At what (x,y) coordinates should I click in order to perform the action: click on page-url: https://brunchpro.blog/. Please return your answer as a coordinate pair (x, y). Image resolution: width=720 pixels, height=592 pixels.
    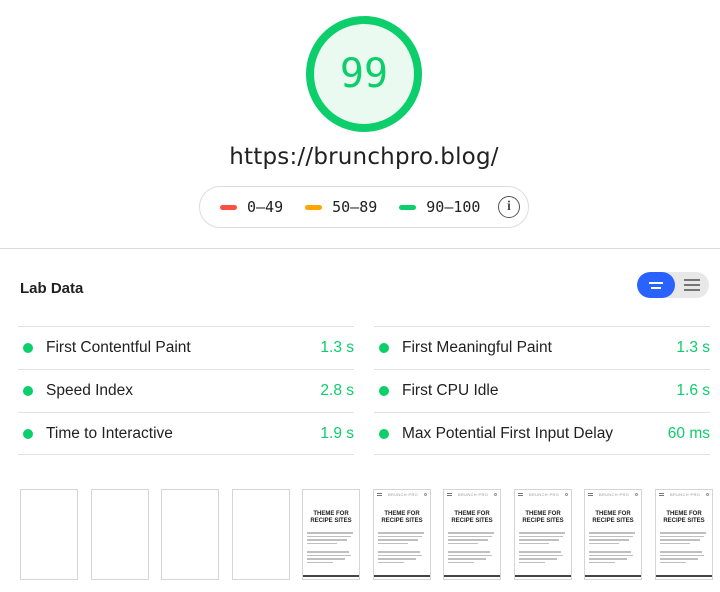
    Looking at the image, I should click on (364, 157).